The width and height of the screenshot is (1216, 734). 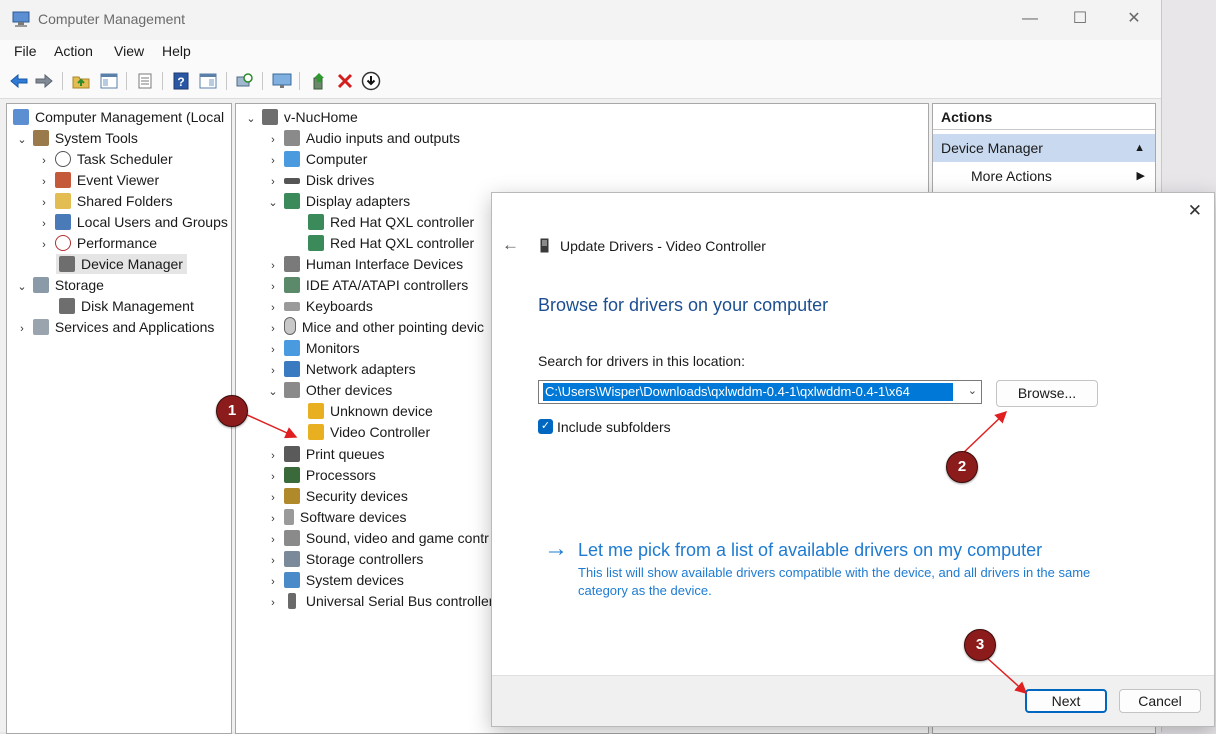 I want to click on shared-folder-icon, so click(x=62, y=201).